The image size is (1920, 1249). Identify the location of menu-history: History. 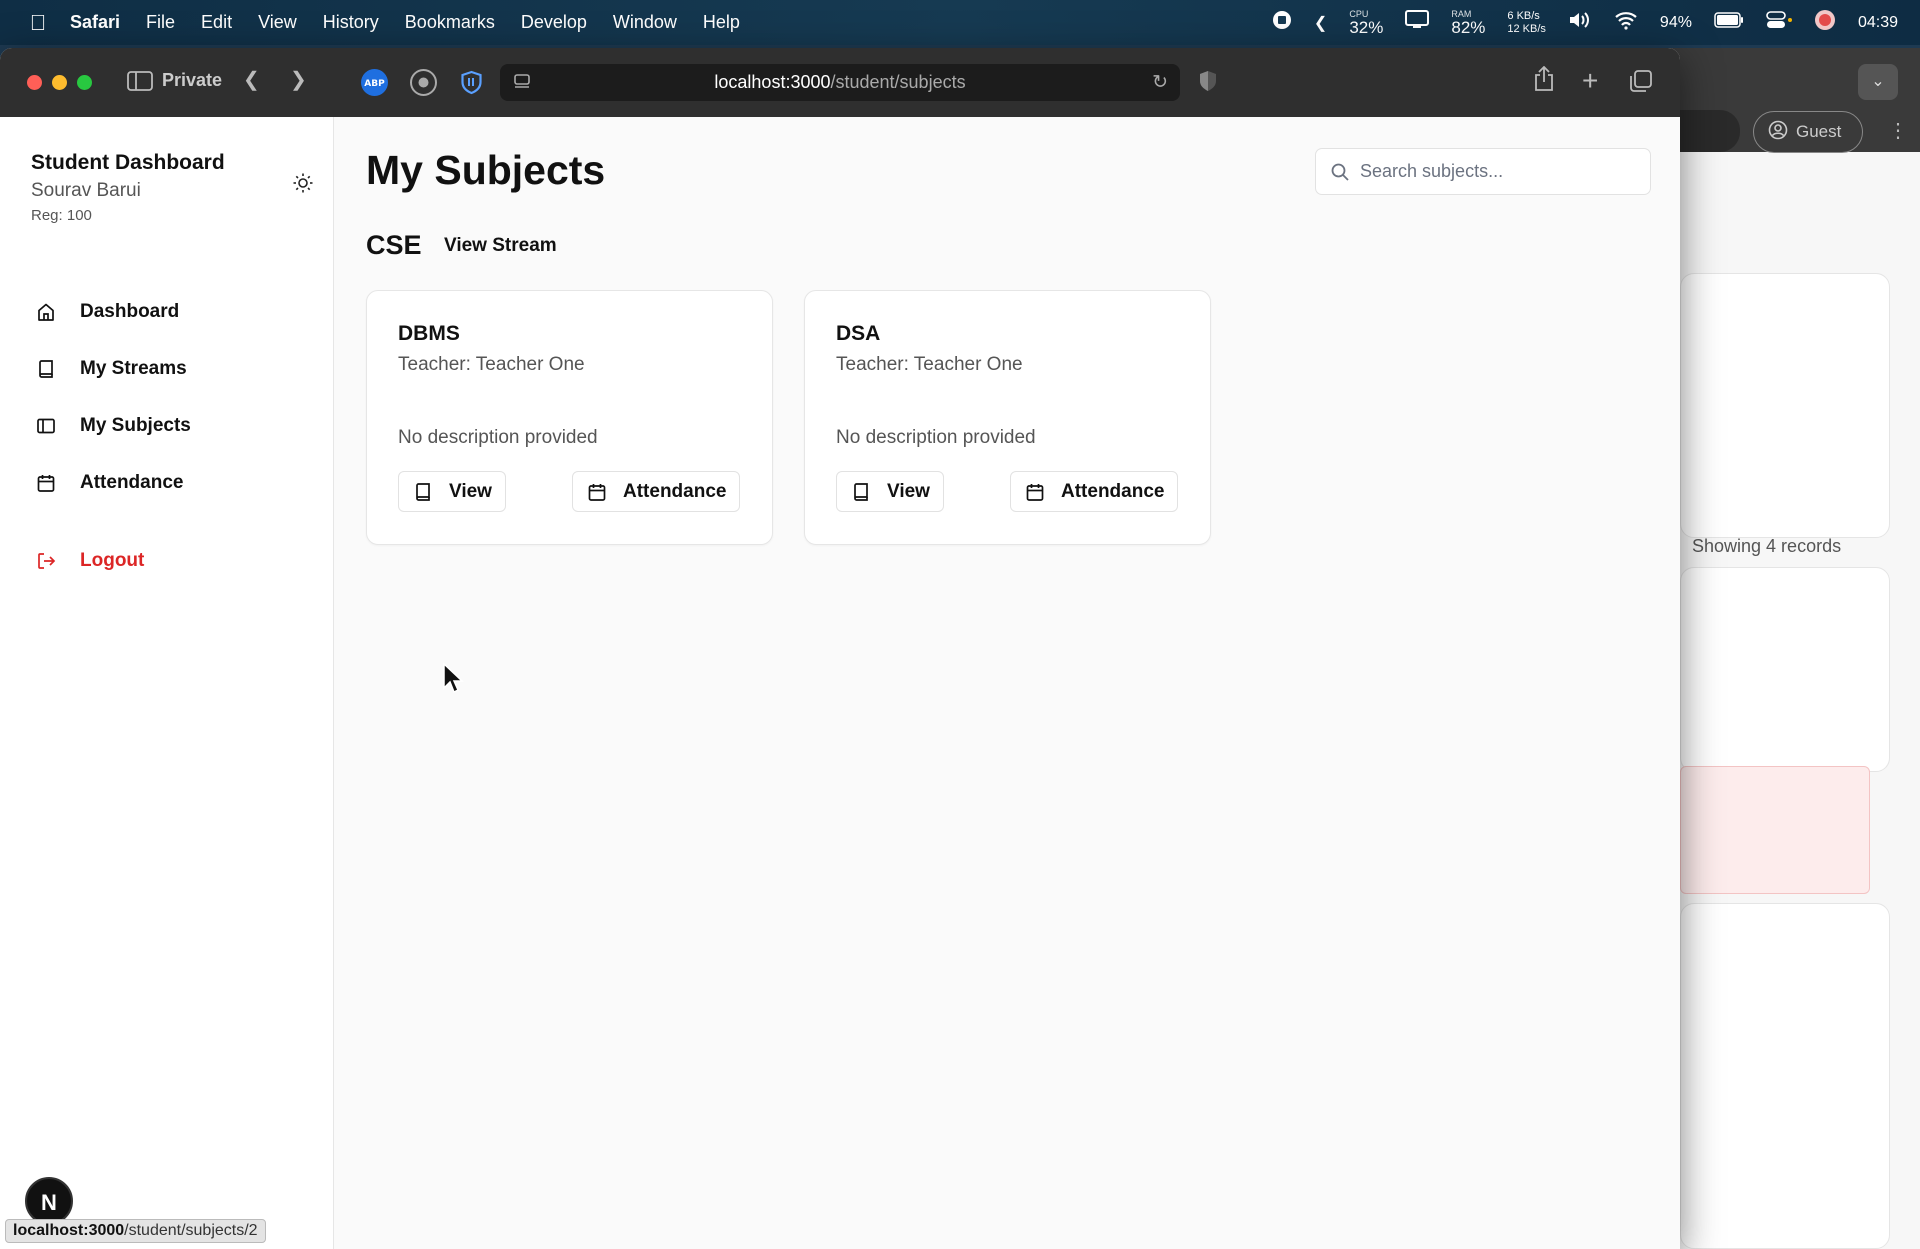
(351, 22).